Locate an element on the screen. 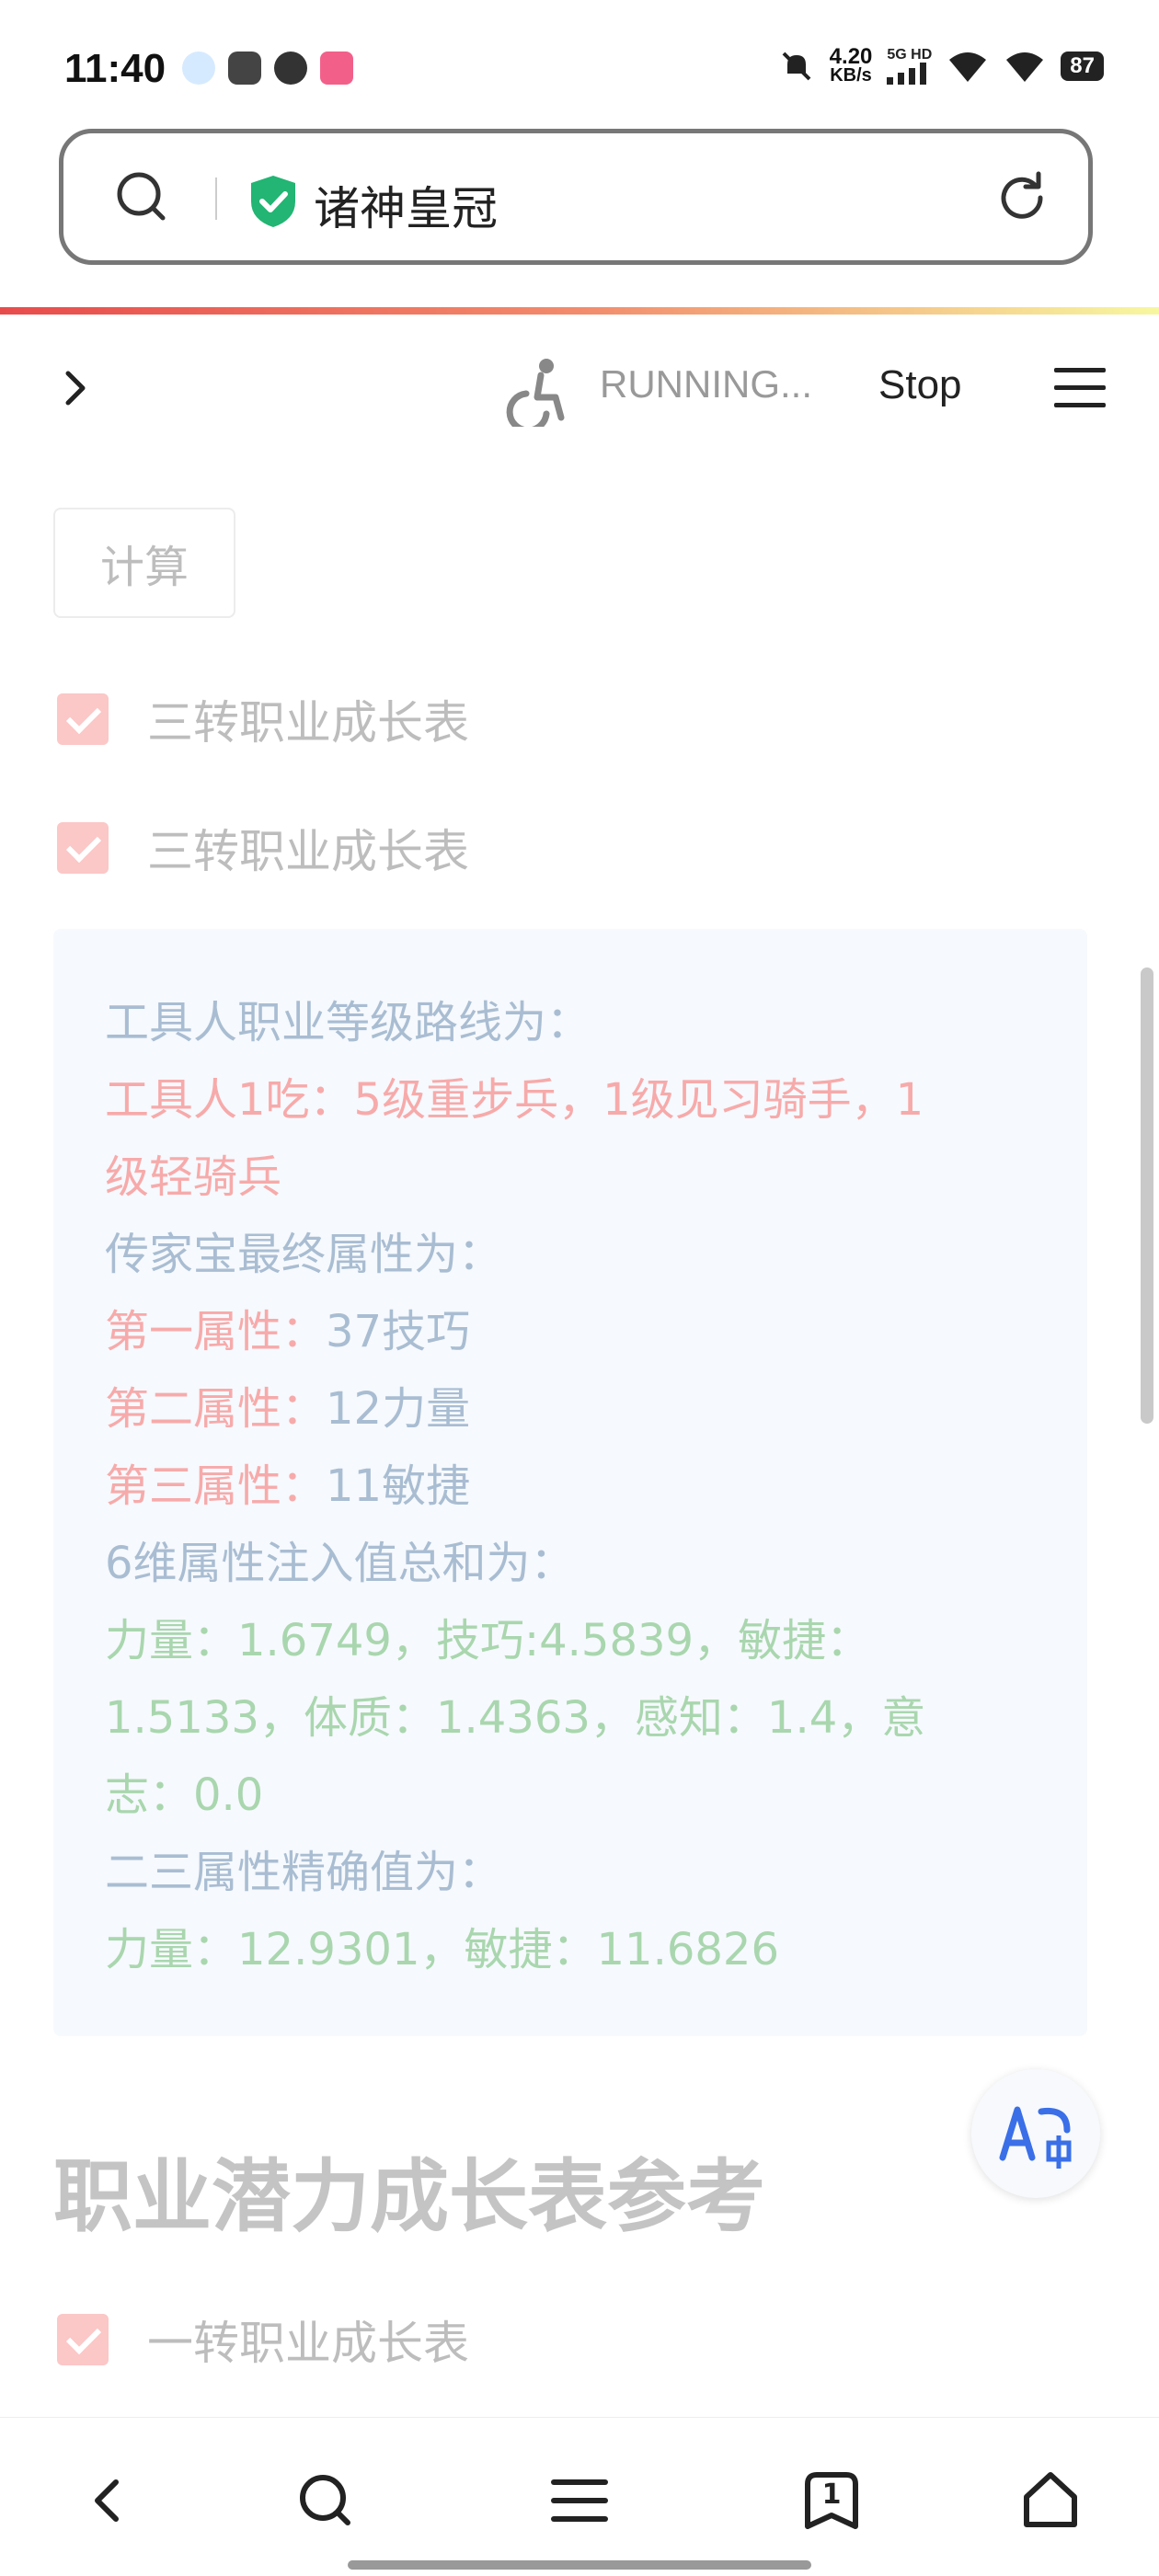 This screenshot has height=2576, width=1159. translate-button is located at coordinates (1035, 2133).